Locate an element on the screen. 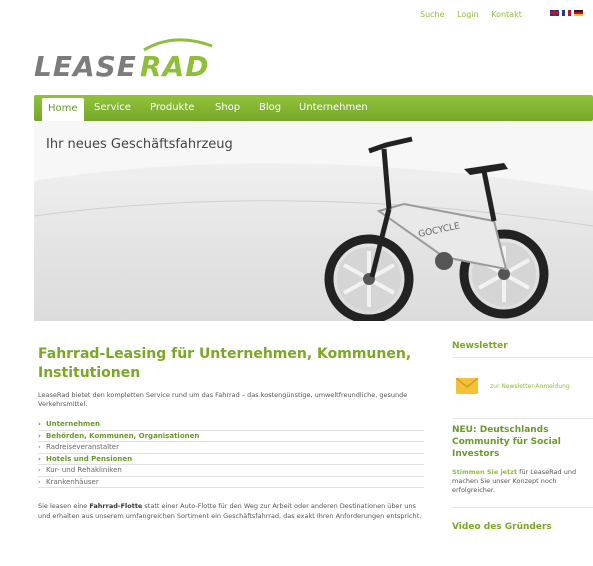 The width and height of the screenshot is (593, 566). vote-link: Stimmen Sie jetzt is located at coordinates (484, 472).